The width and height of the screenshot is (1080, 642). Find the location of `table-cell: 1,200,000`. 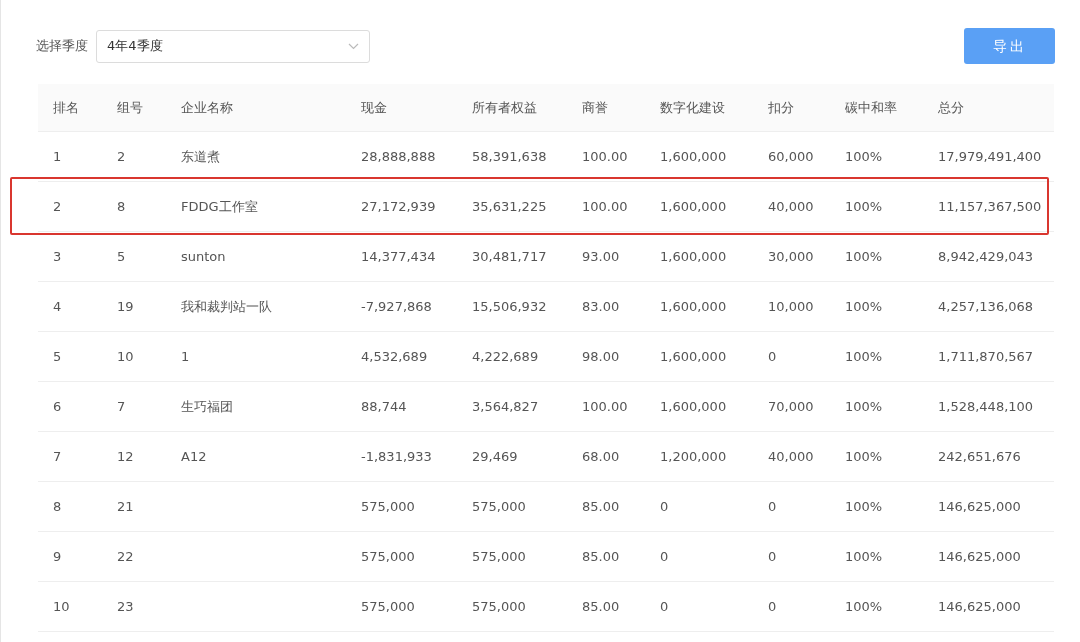

table-cell: 1,200,000 is located at coordinates (693, 456).